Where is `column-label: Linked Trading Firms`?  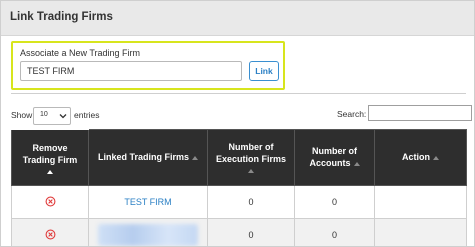
column-label: Linked Trading Firms is located at coordinates (143, 157).